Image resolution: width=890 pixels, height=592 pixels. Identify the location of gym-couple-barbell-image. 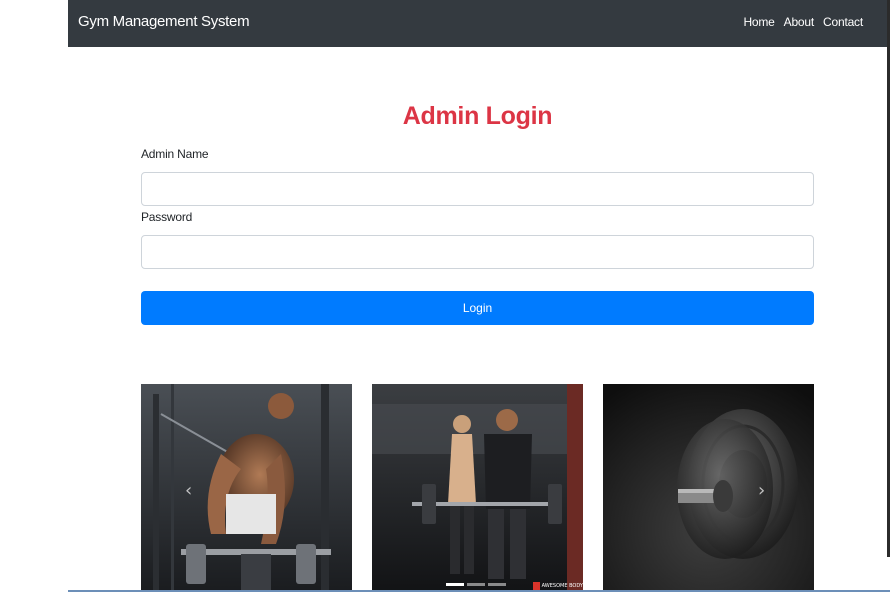
(477, 488).